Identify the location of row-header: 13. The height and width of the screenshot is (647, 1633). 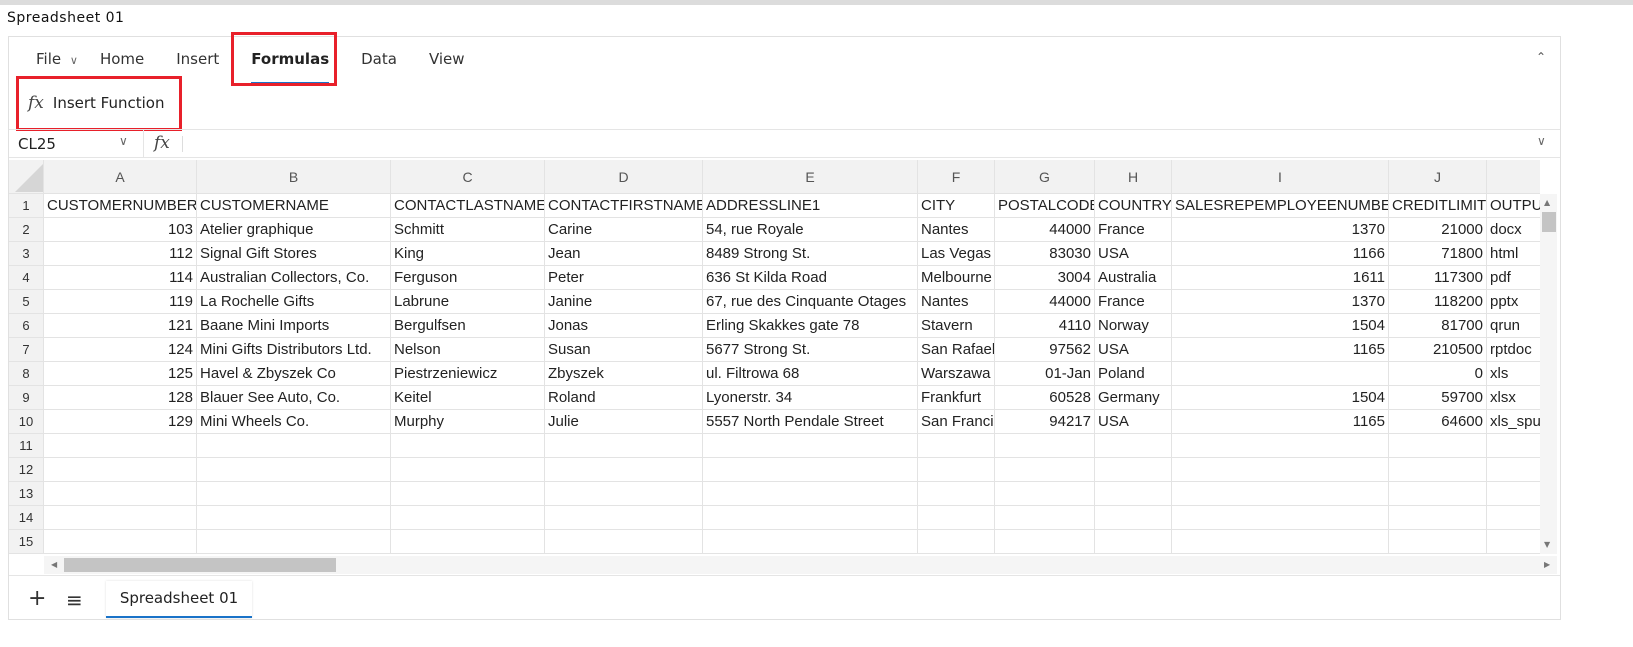
(26, 494).